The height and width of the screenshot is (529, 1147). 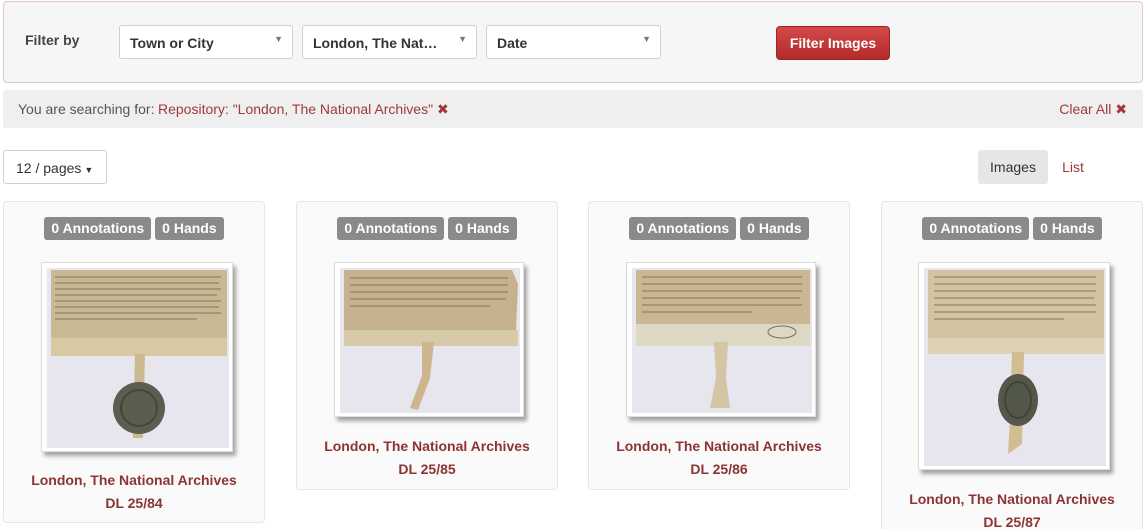 I want to click on town-select-value: Town or City, so click(x=172, y=43).